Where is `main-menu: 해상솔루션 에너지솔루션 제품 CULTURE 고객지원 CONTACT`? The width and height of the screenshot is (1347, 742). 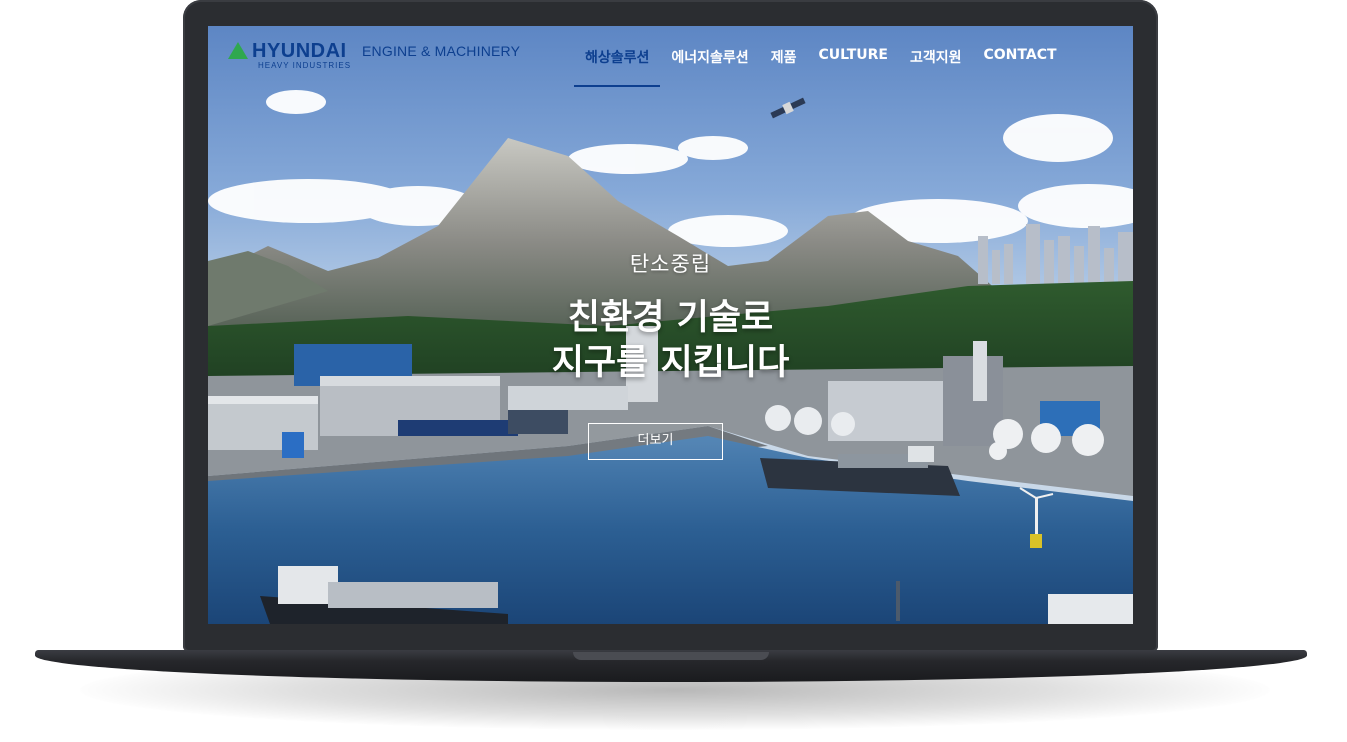
main-menu: 해상솔루션 에너지솔루션 제품 CULTURE 고객지원 CONTACT is located at coordinates (821, 66).